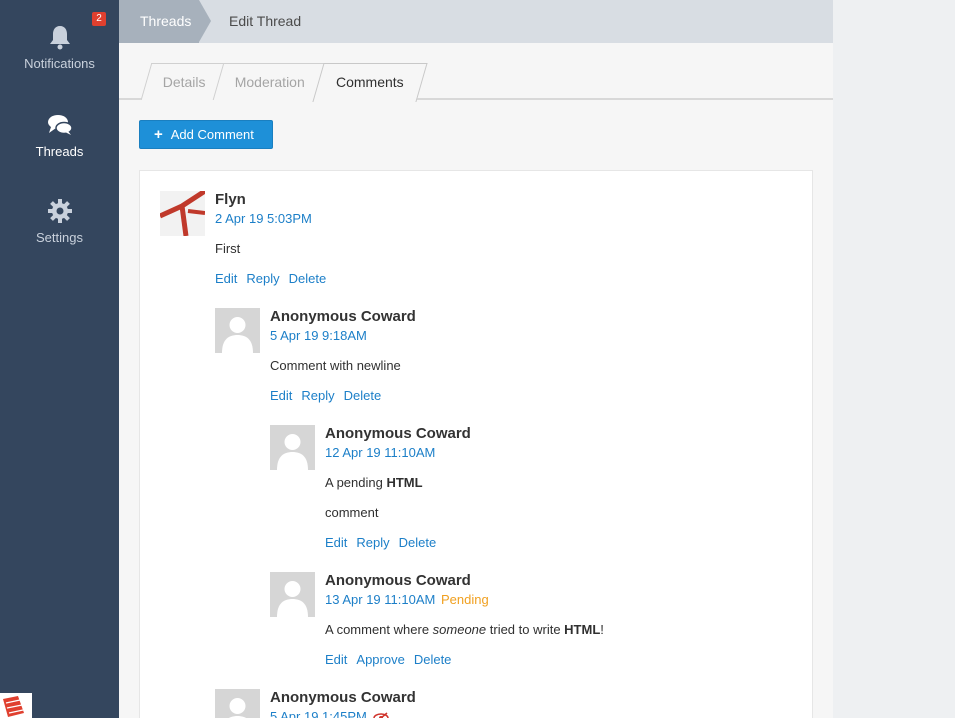  What do you see at coordinates (59, 63) in the screenshot?
I see `sidebar-item-label: Notifications` at bounding box center [59, 63].